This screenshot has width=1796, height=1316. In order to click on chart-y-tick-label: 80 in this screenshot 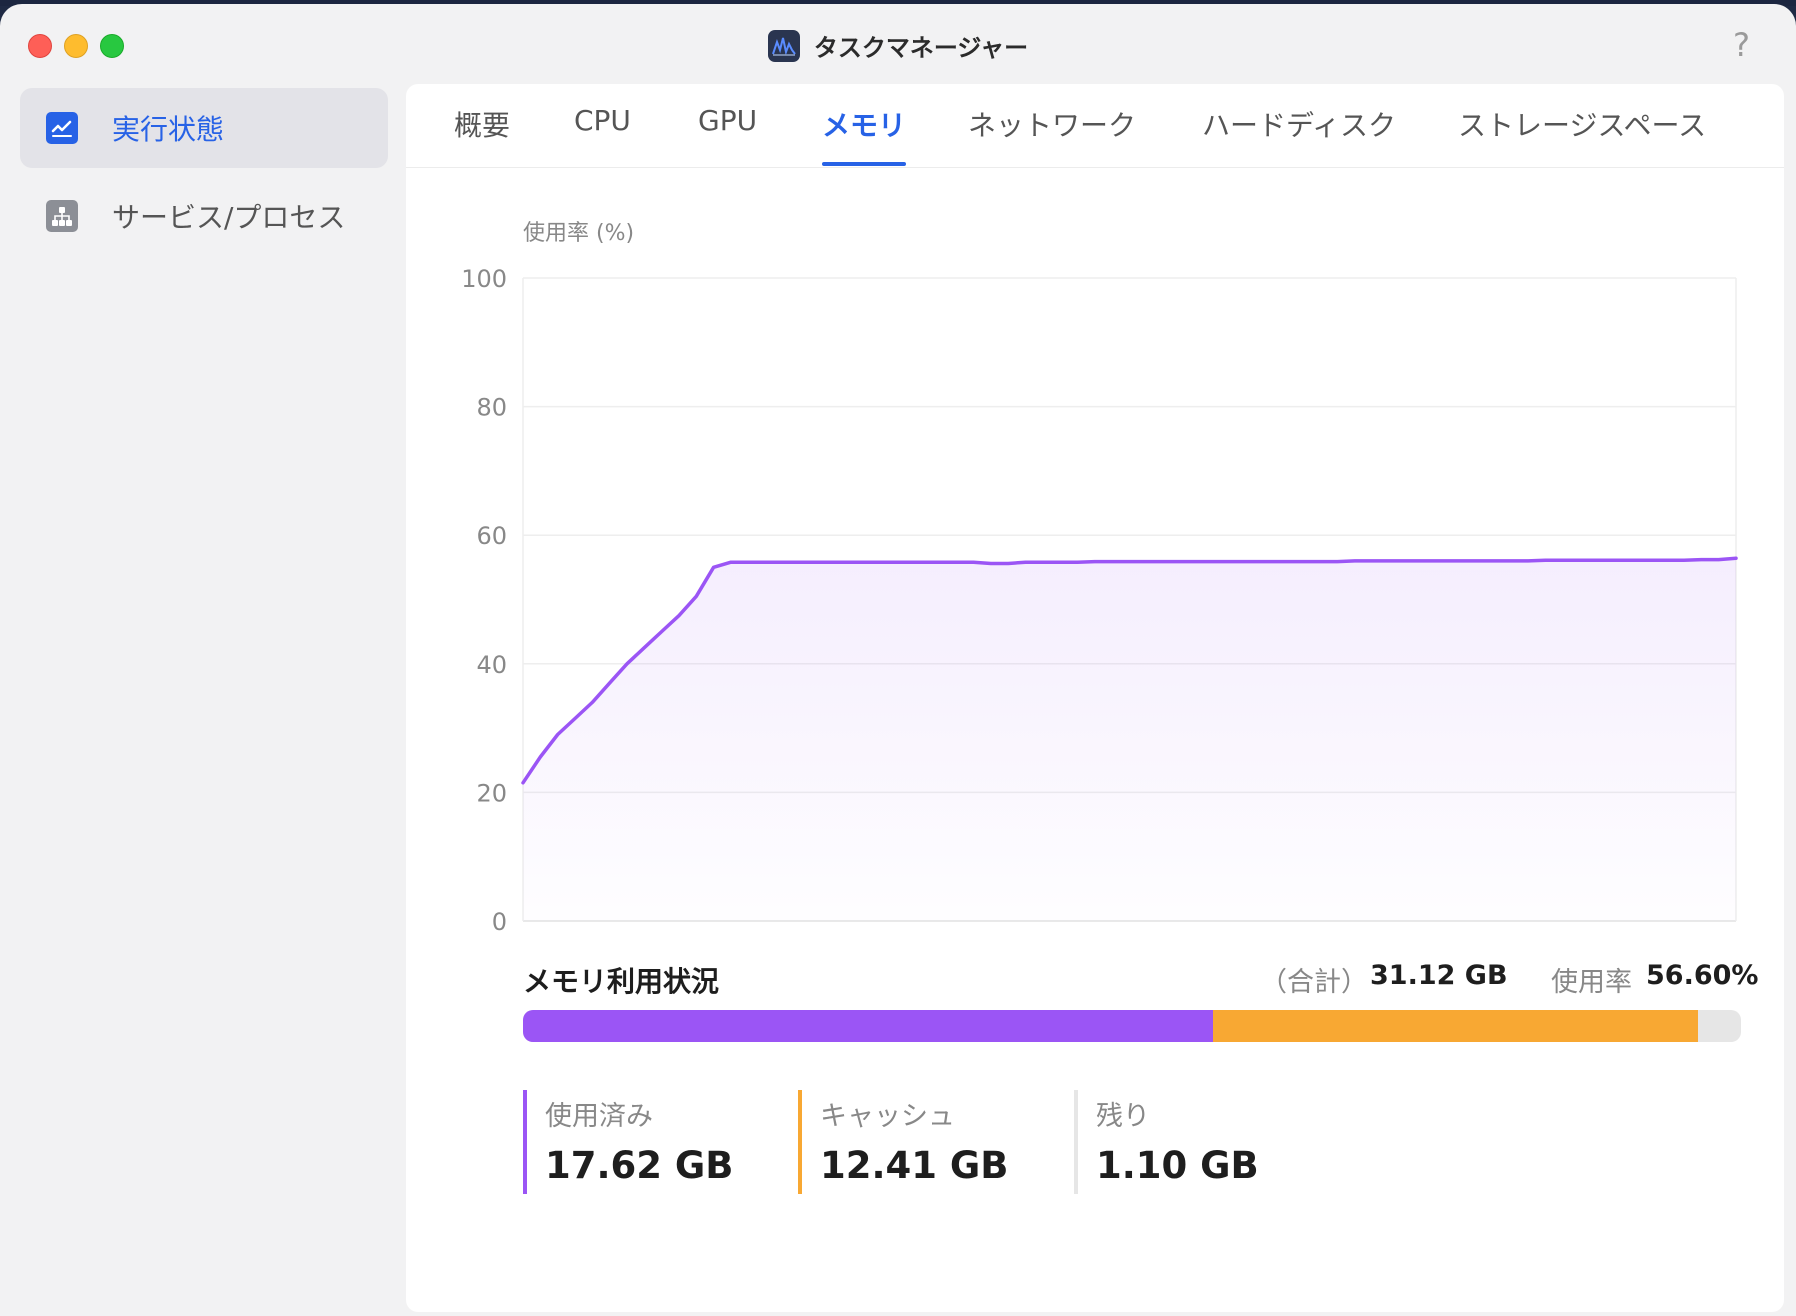, I will do `click(491, 408)`.